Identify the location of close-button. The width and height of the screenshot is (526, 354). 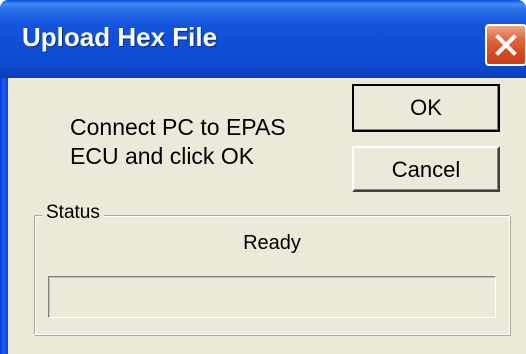
(505, 45).